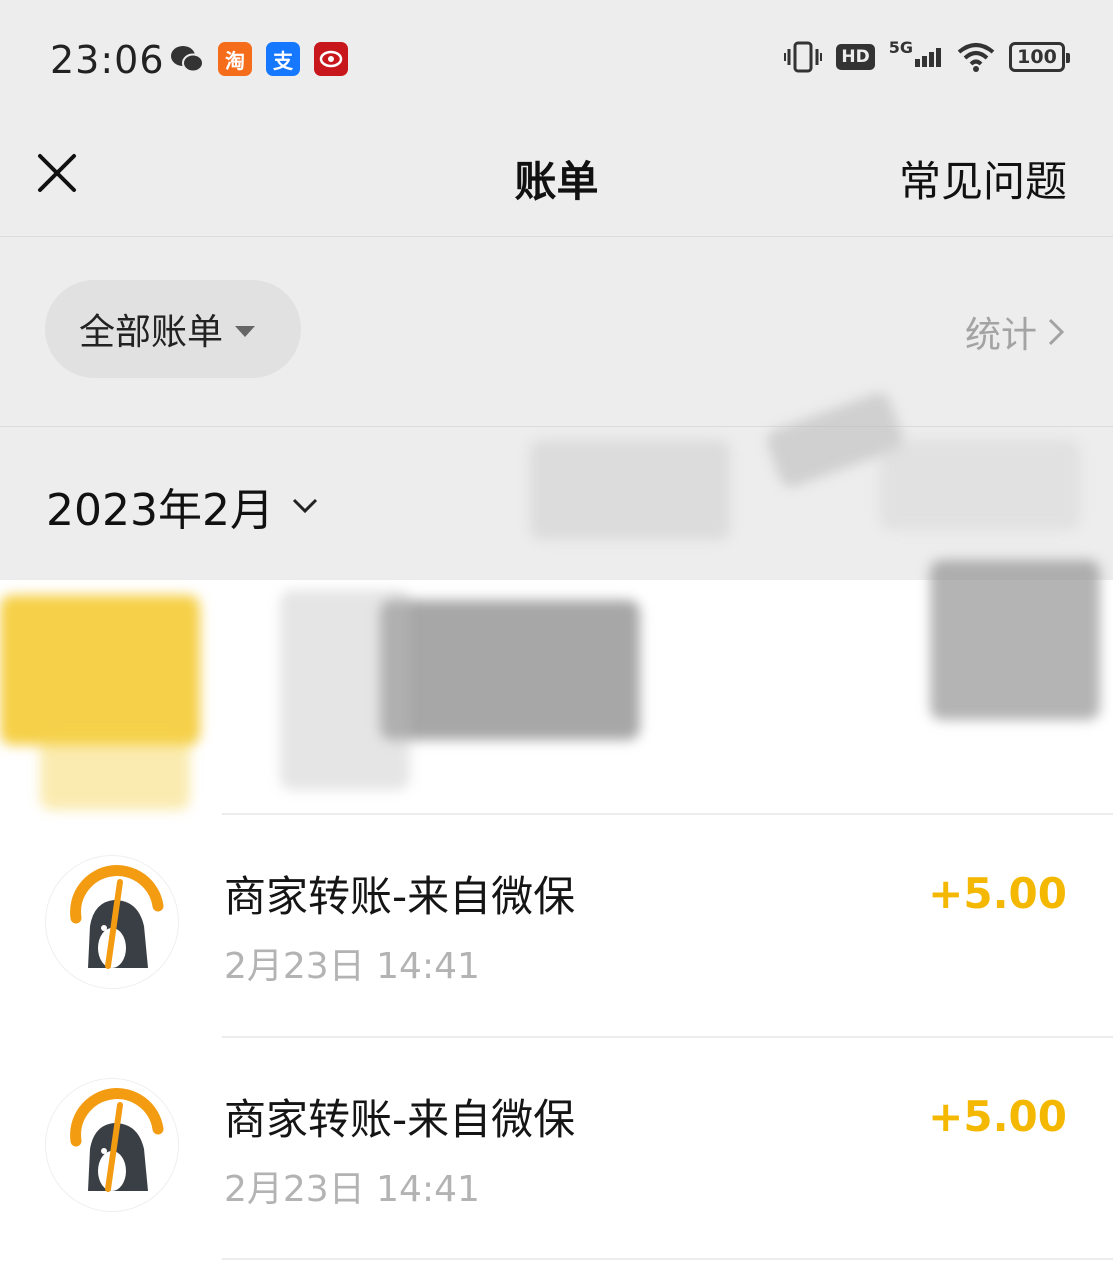 This screenshot has height=1280, width=1113. What do you see at coordinates (803, 57) in the screenshot?
I see `vibrate-icon` at bounding box center [803, 57].